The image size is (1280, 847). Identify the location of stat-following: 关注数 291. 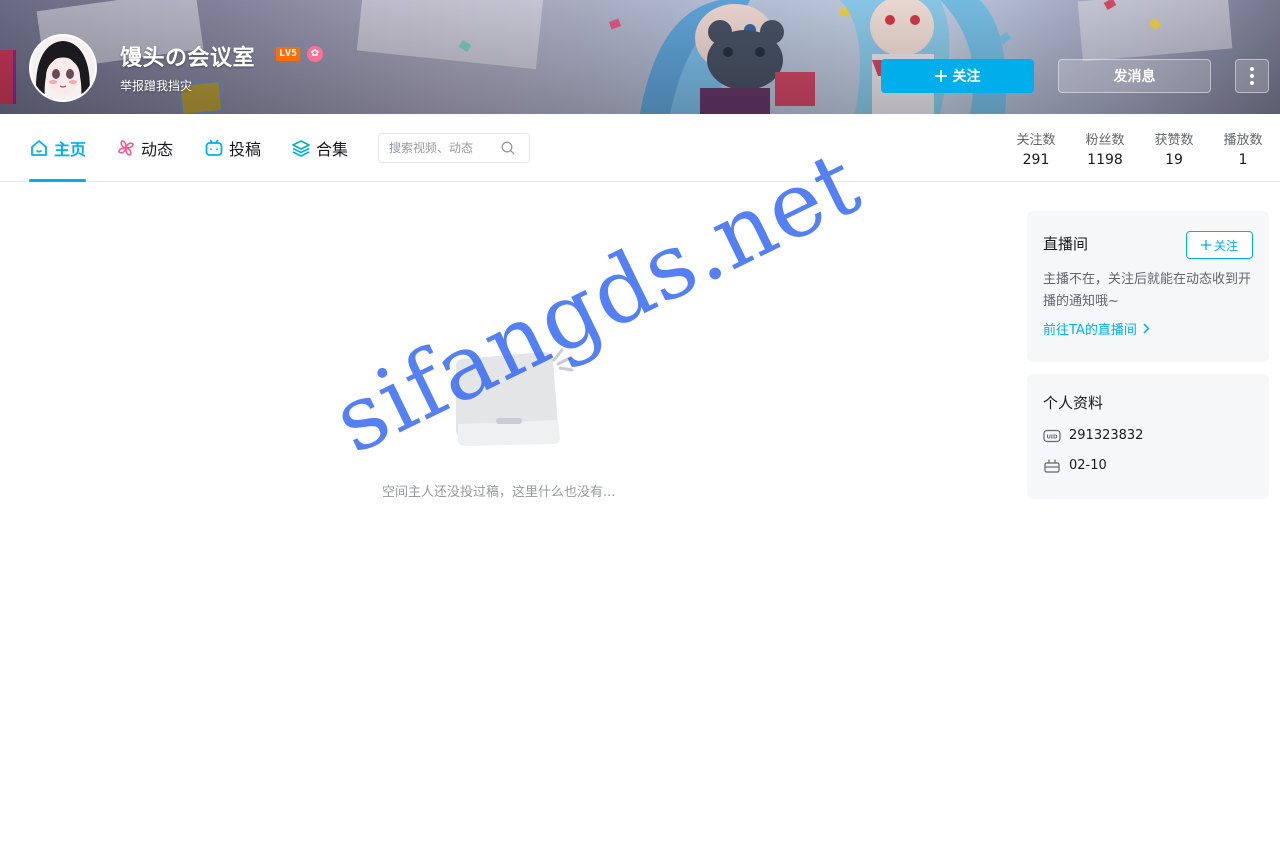
(1036, 148).